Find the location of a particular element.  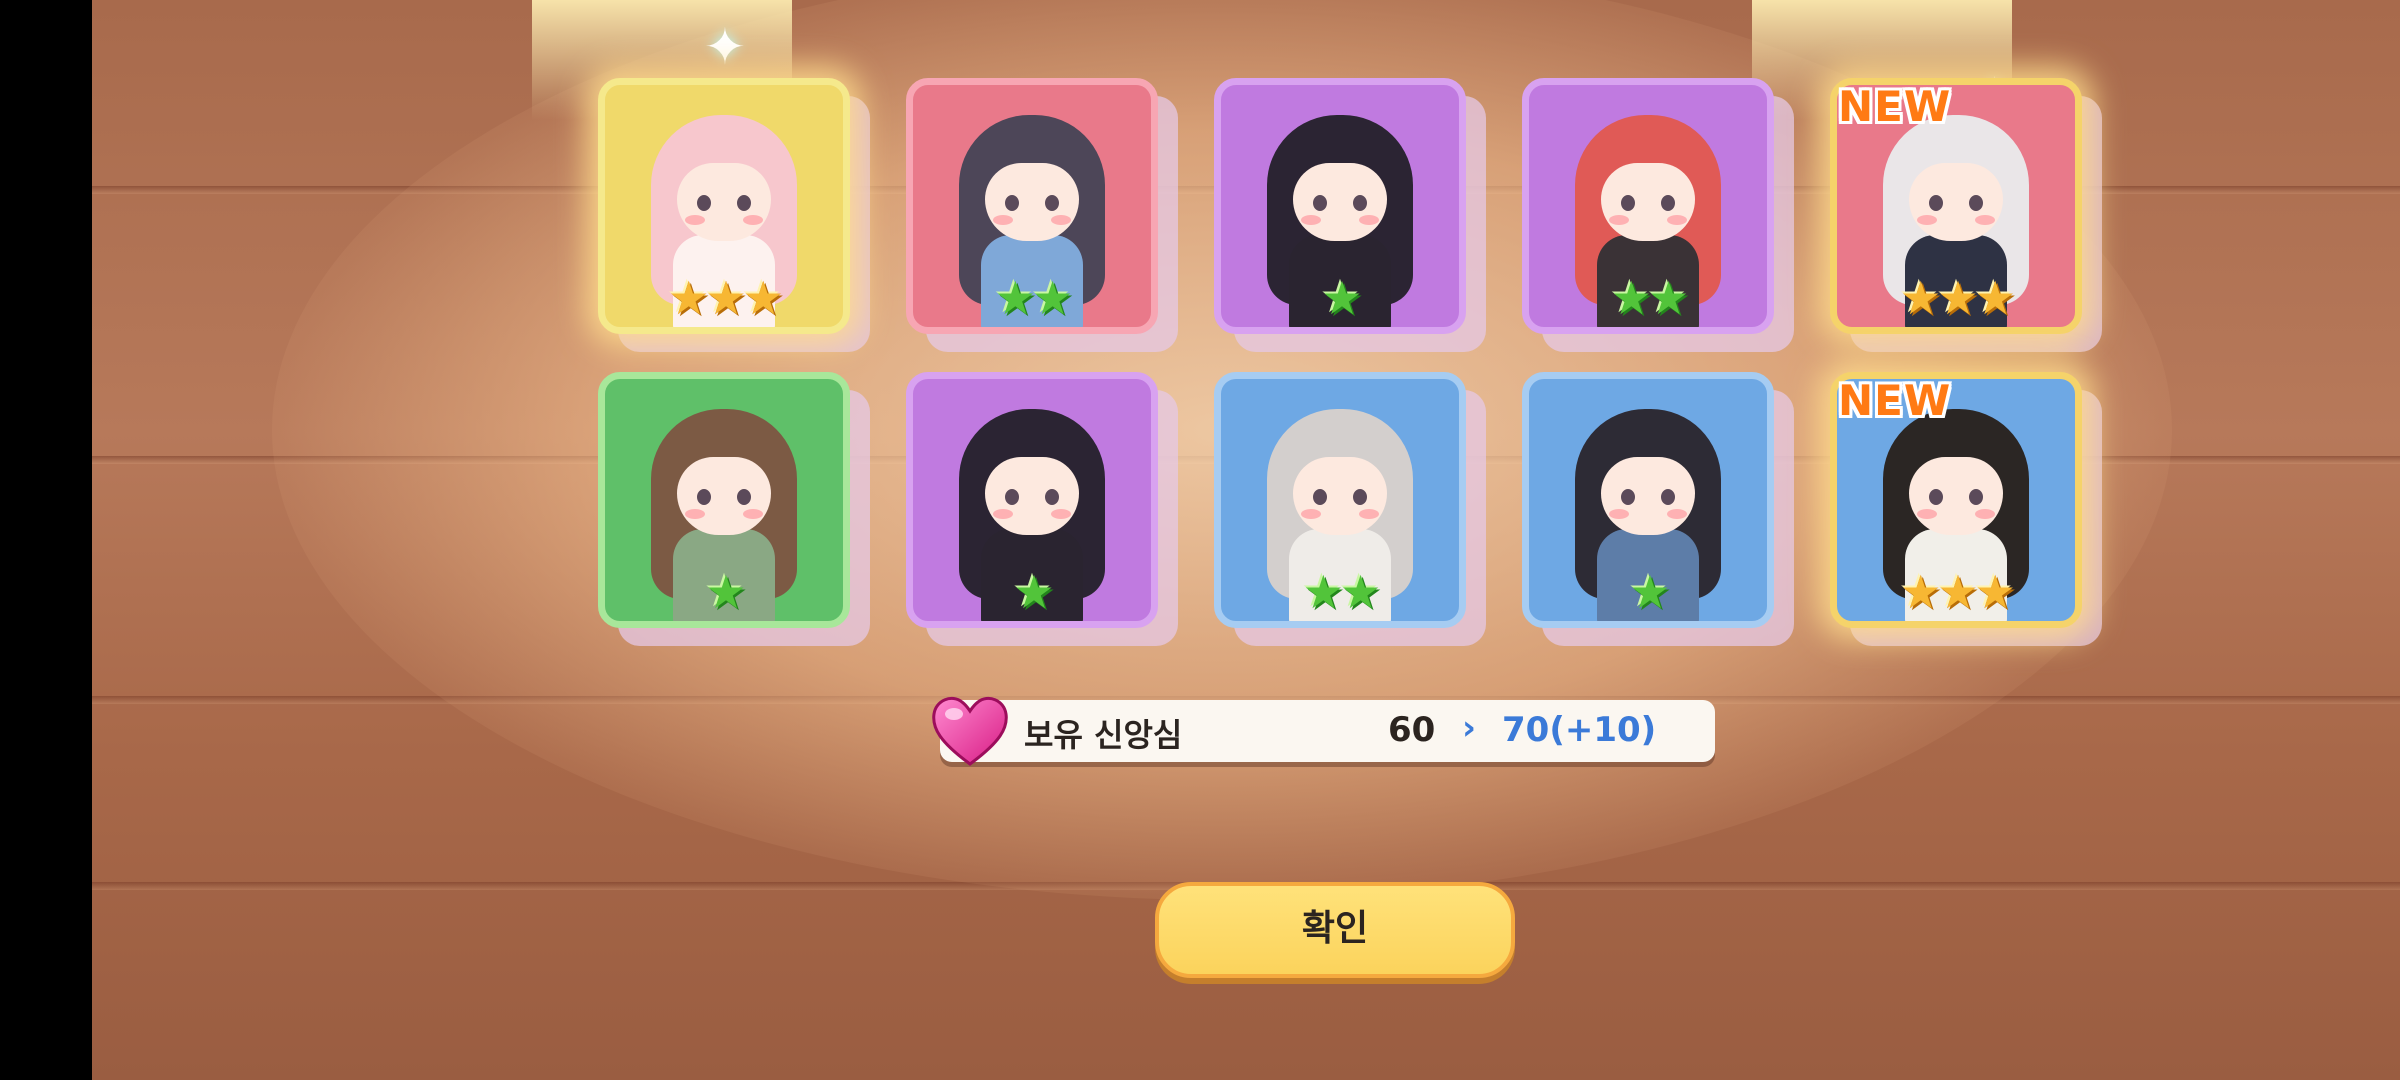

character-portrait: ★★★ is located at coordinates (724, 206).